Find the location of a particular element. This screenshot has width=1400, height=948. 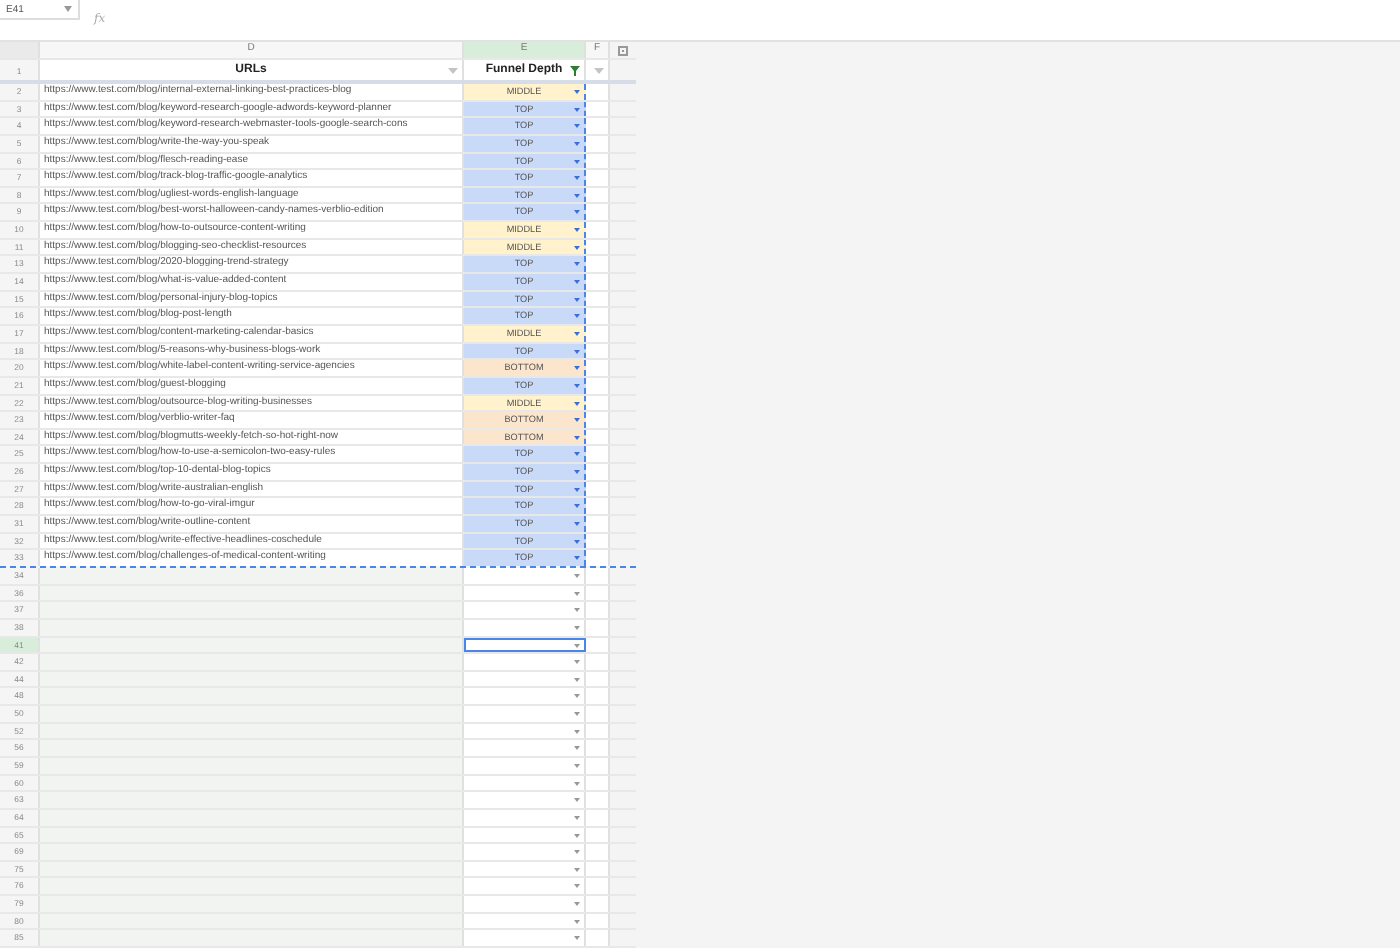

filter-icon is located at coordinates (575, 71).